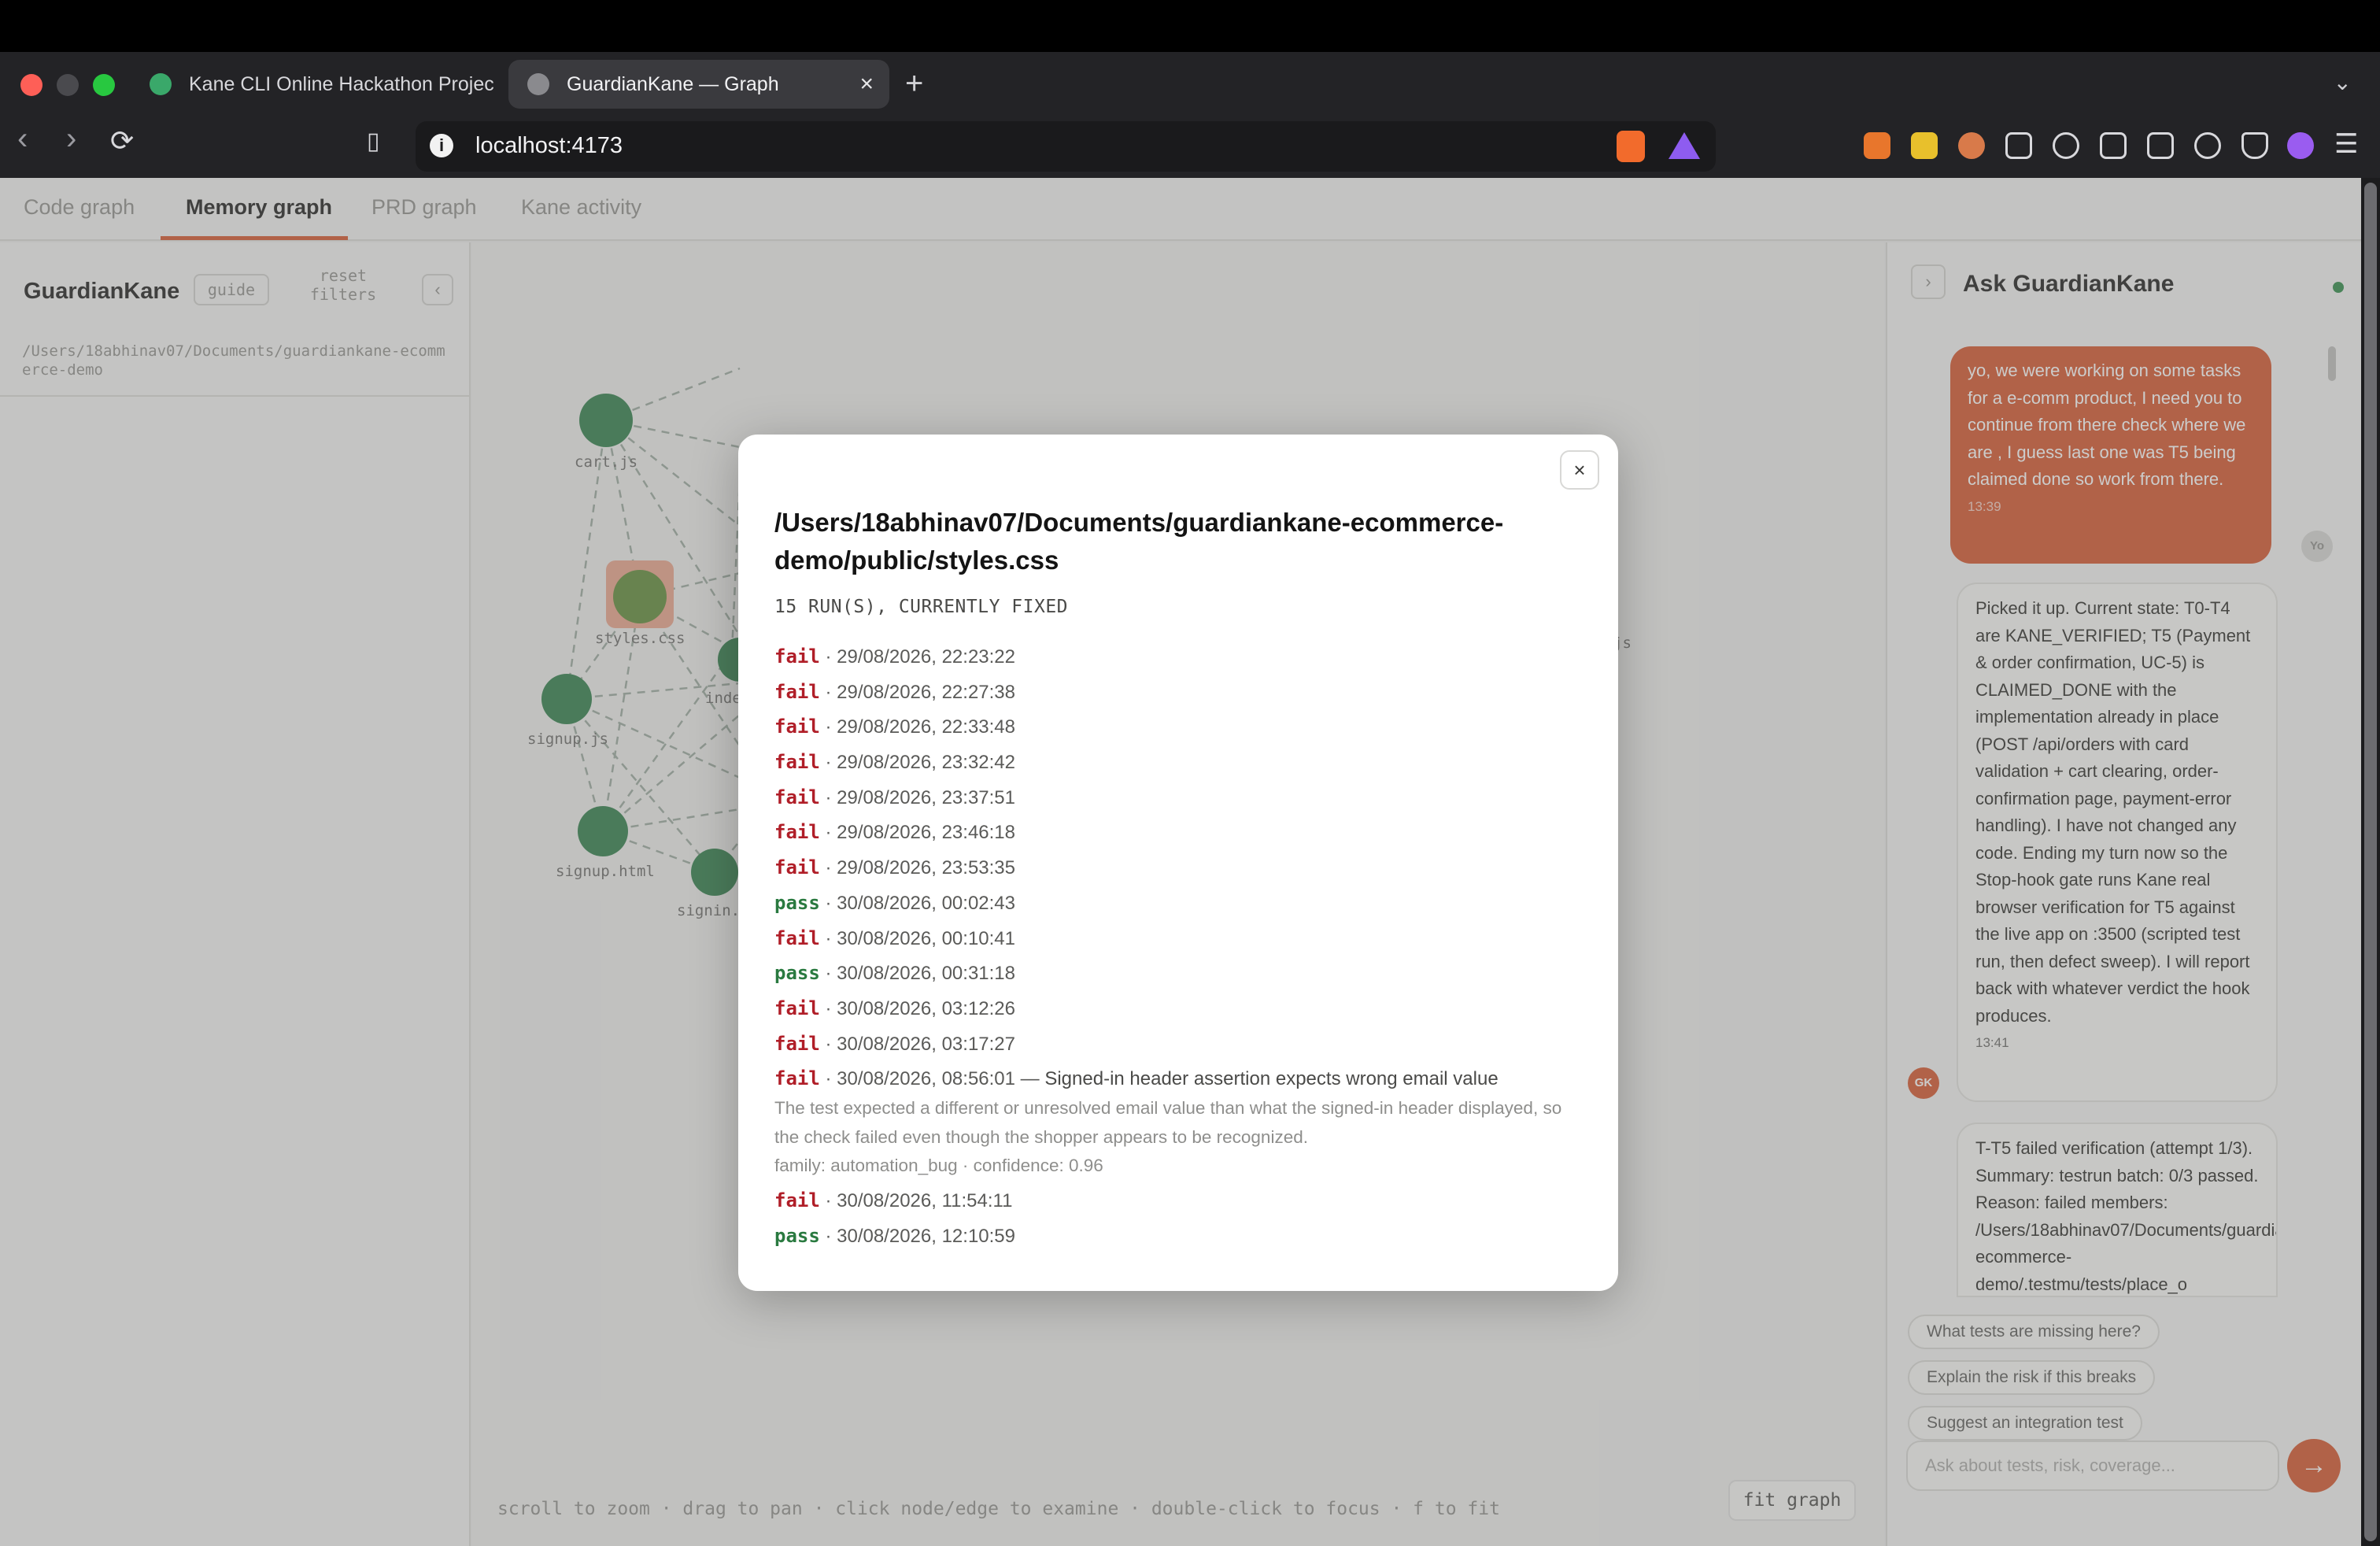 The width and height of the screenshot is (2380, 1546). Describe the element at coordinates (673, 83) in the screenshot. I see `tab-title: GuardianKane — Graph` at that location.